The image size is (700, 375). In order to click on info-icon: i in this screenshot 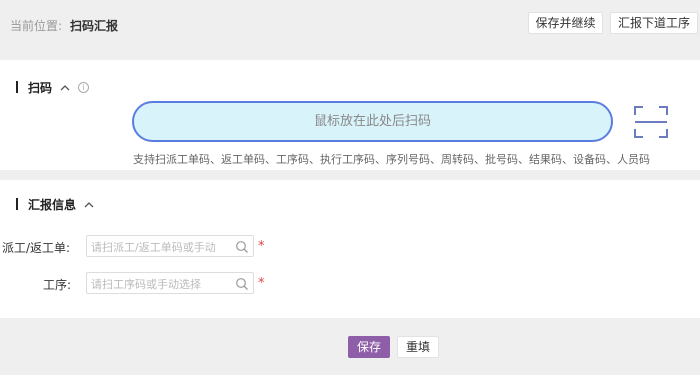, I will do `click(84, 87)`.